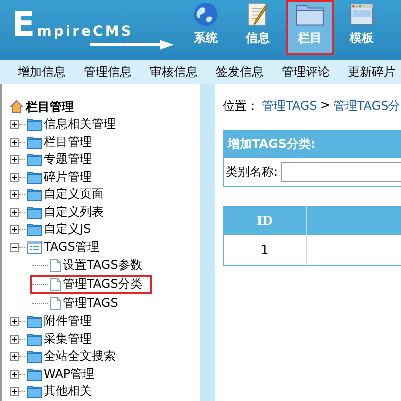 Image resolution: width=401 pixels, height=401 pixels. Describe the element at coordinates (258, 27) in the screenshot. I see `nav-tab: 信息` at that location.